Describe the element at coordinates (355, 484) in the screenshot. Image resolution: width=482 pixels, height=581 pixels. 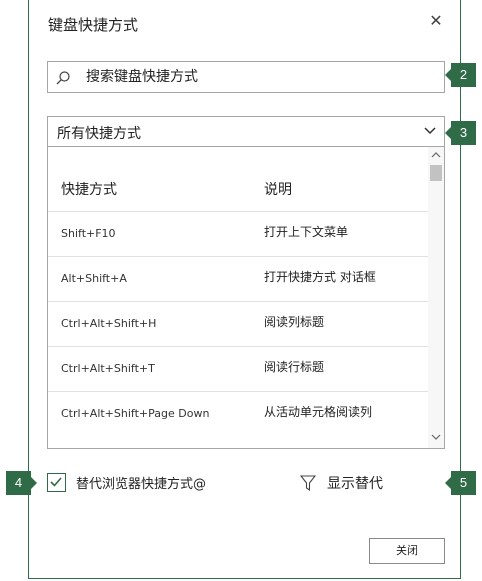
I see `show-overrides-label: 显示替代` at that location.